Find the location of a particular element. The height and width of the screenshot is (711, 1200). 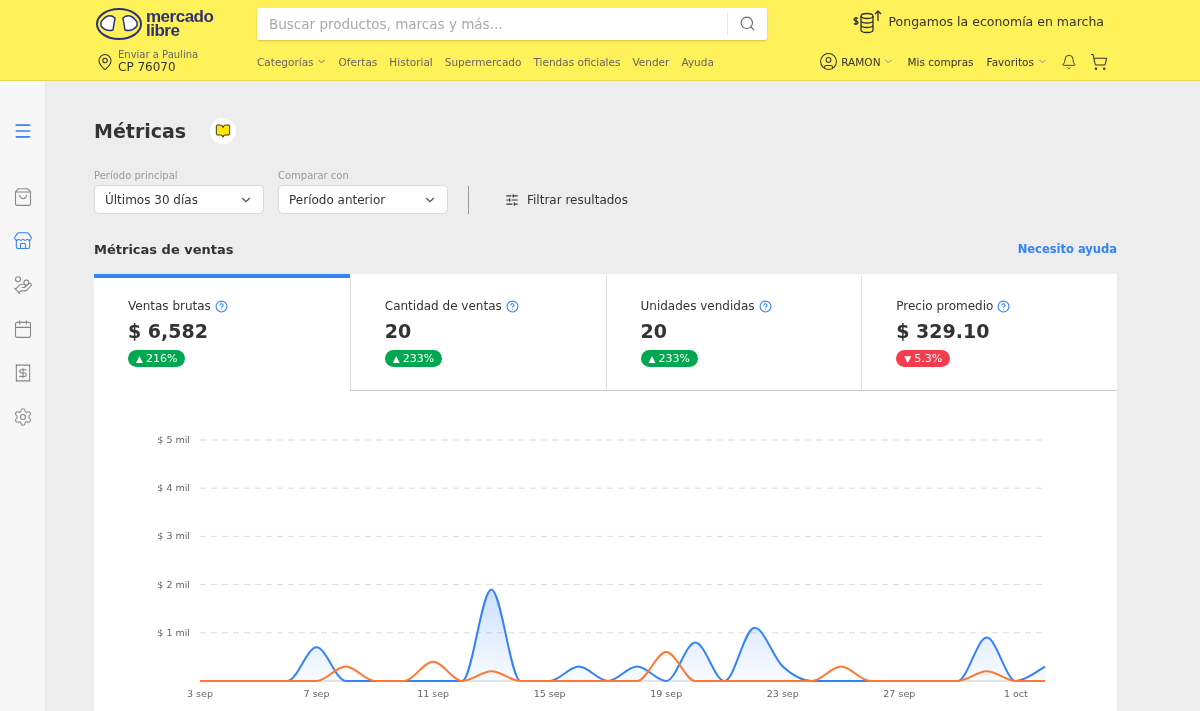

x-axis-label: 11 sep is located at coordinates (433, 693).